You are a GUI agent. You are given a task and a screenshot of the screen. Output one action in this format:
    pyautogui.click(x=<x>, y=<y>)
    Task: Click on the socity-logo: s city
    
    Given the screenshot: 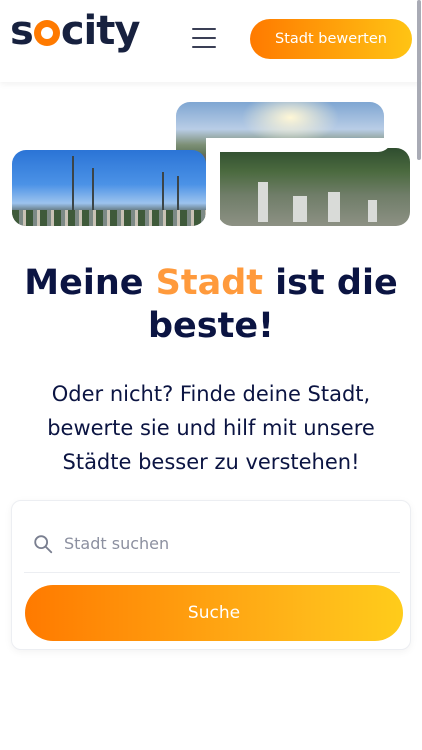 What is the action you would take?
    pyautogui.click(x=75, y=37)
    